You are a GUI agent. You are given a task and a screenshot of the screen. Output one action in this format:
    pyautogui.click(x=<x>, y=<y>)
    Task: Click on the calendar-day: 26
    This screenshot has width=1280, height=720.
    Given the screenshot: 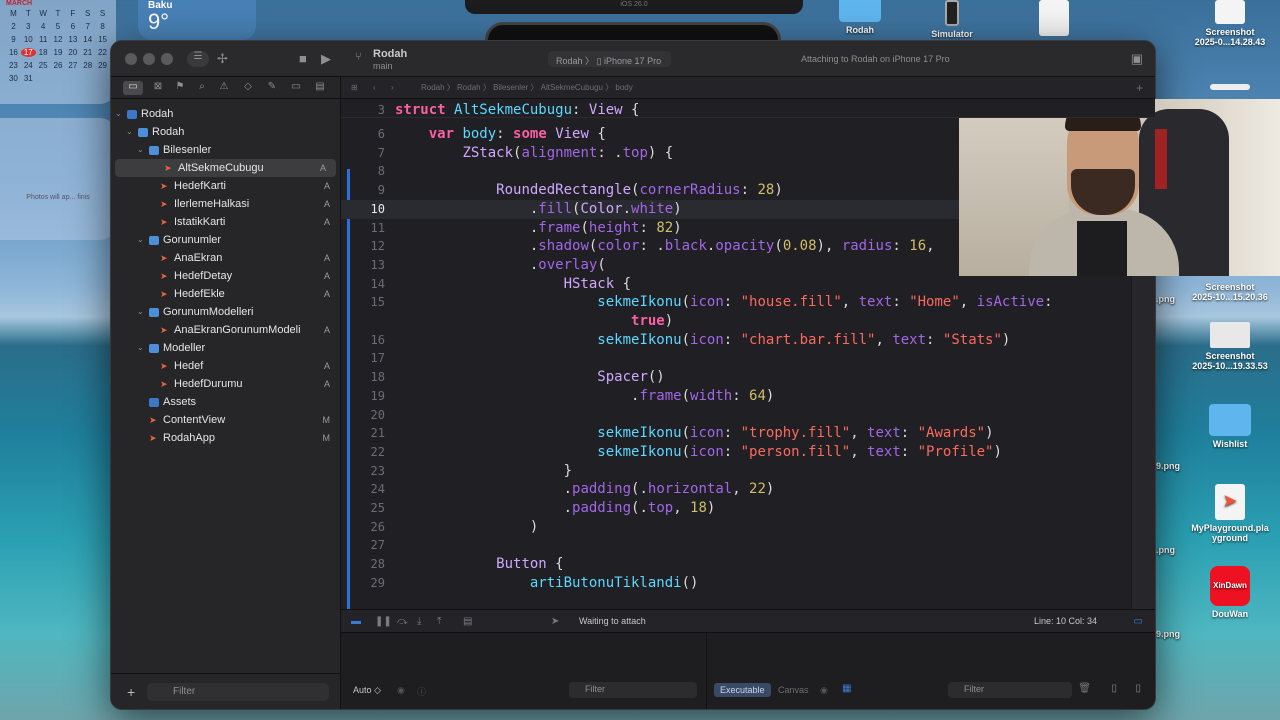 What is the action you would take?
    pyautogui.click(x=58, y=65)
    